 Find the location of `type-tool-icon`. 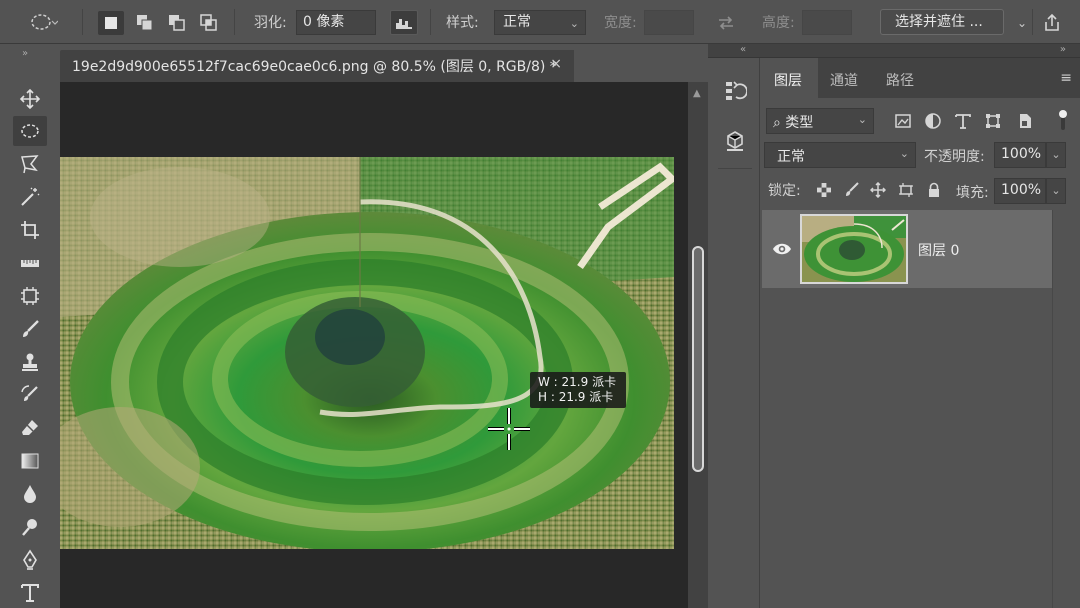

type-tool-icon is located at coordinates (30, 593).